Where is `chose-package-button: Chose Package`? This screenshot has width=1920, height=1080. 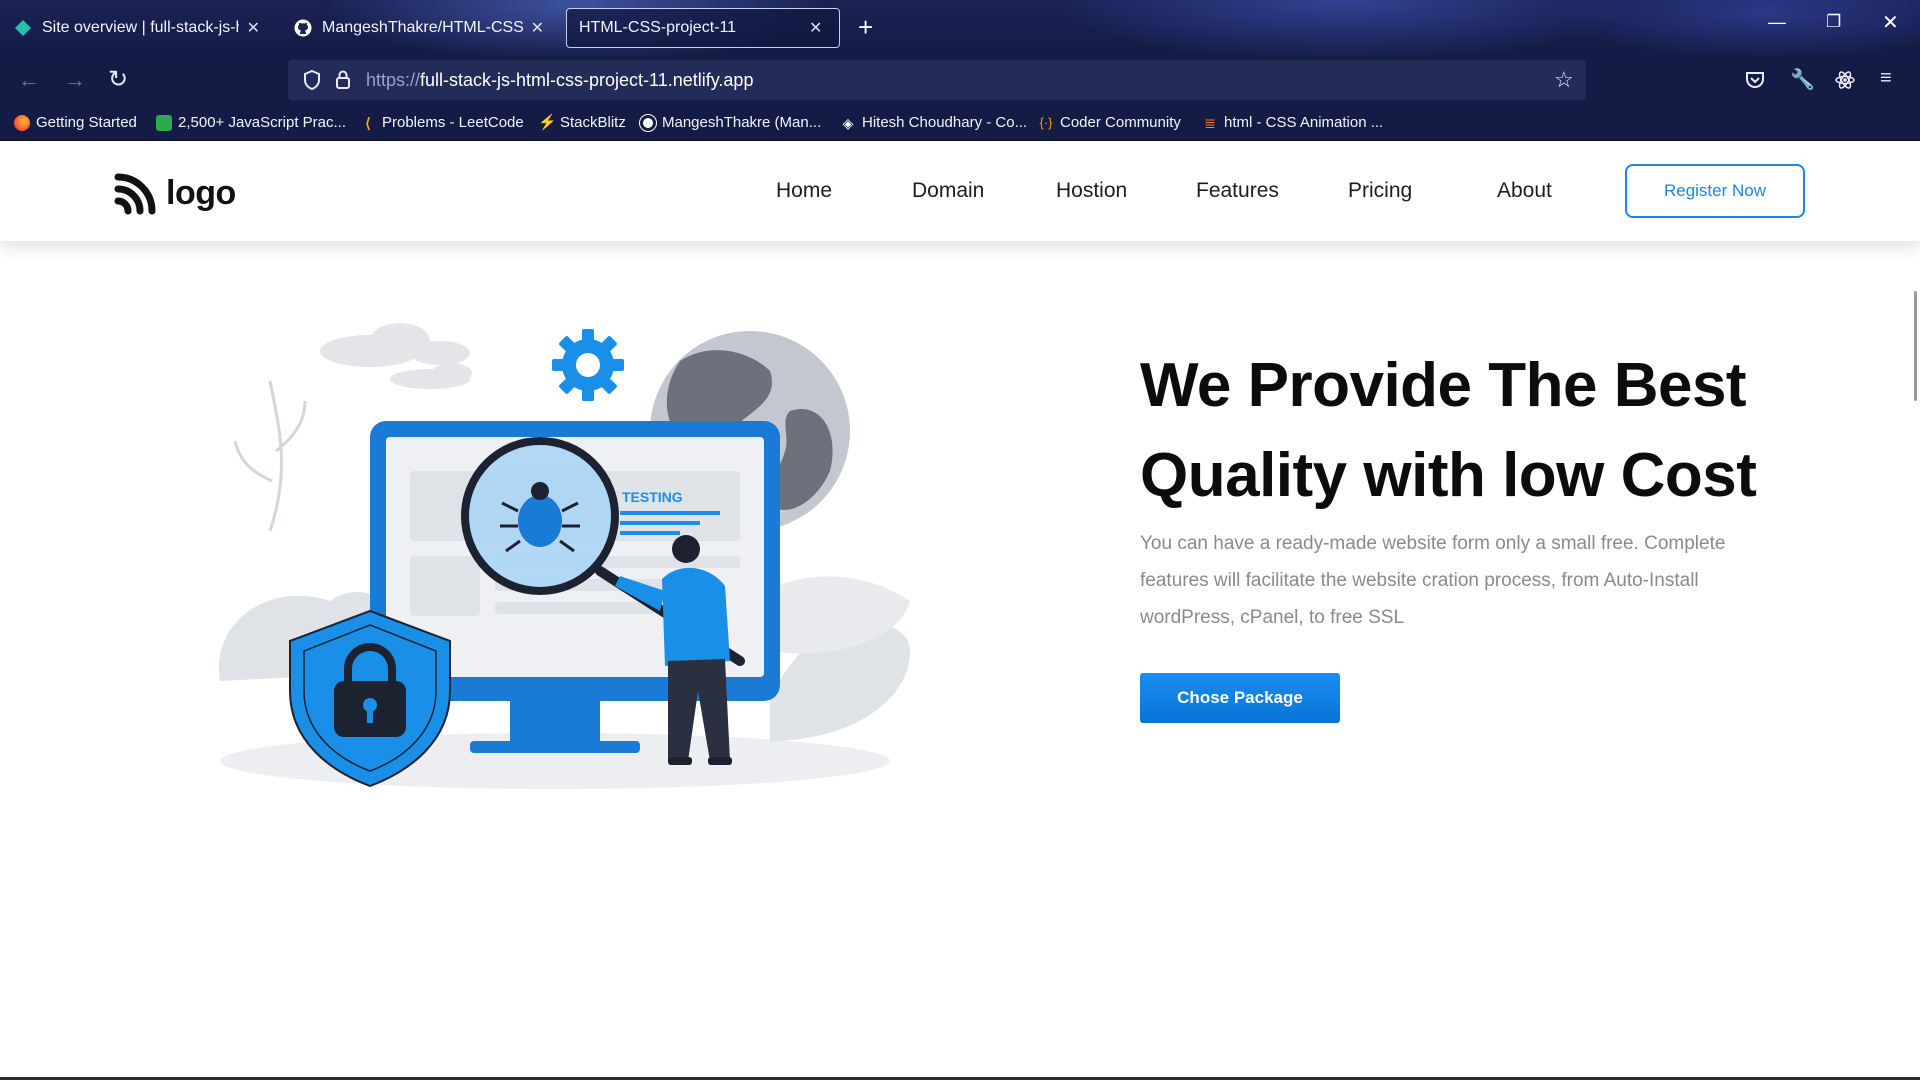 chose-package-button: Chose Package is located at coordinates (1240, 698).